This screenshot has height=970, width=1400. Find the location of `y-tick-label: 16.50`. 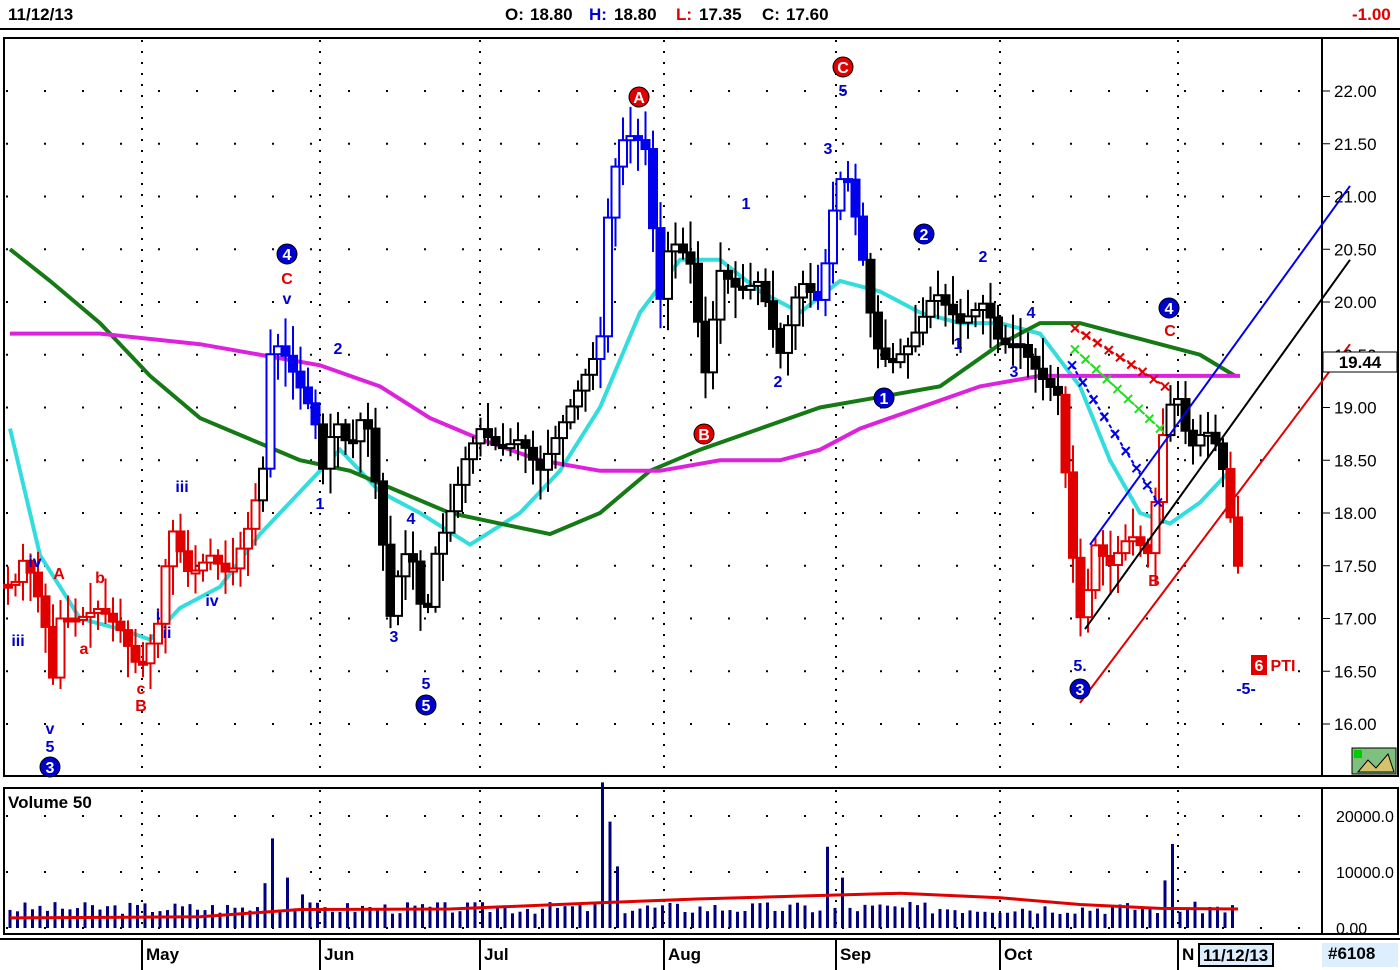

y-tick-label: 16.50 is located at coordinates (1355, 671).